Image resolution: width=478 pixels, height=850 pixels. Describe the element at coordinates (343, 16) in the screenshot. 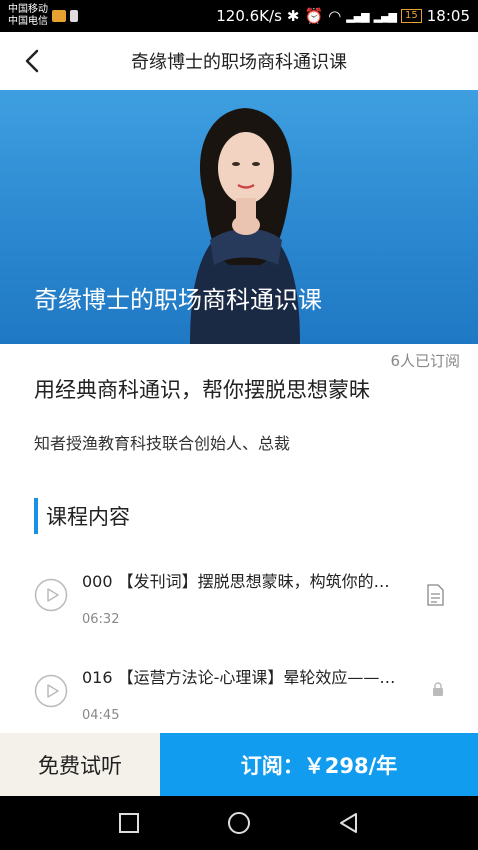

I see `status-indicators: 120.6K/s ✱ ⏰ ◠ ▂▄▆ ▂▄▆ 15 18:05` at that location.